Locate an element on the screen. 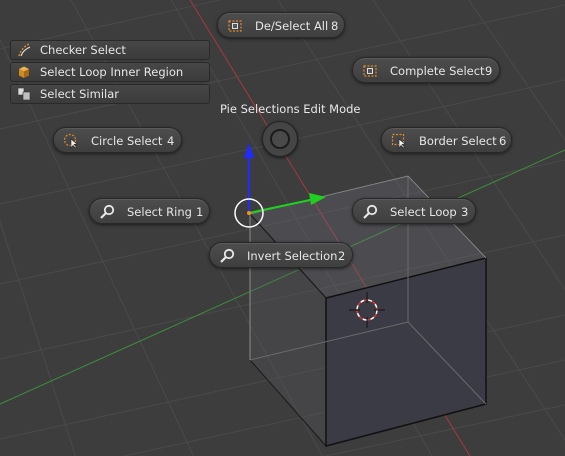  select-ring-label: Select Ring is located at coordinates (159, 212).